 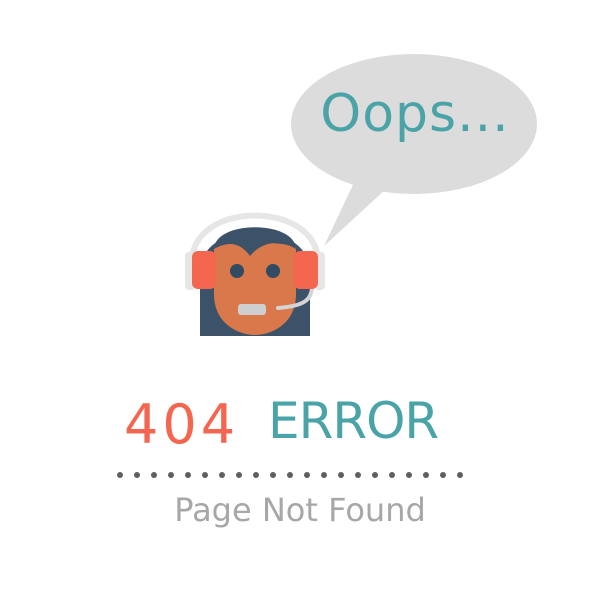 What do you see at coordinates (273, 271) in the screenshot?
I see `right-eye` at bounding box center [273, 271].